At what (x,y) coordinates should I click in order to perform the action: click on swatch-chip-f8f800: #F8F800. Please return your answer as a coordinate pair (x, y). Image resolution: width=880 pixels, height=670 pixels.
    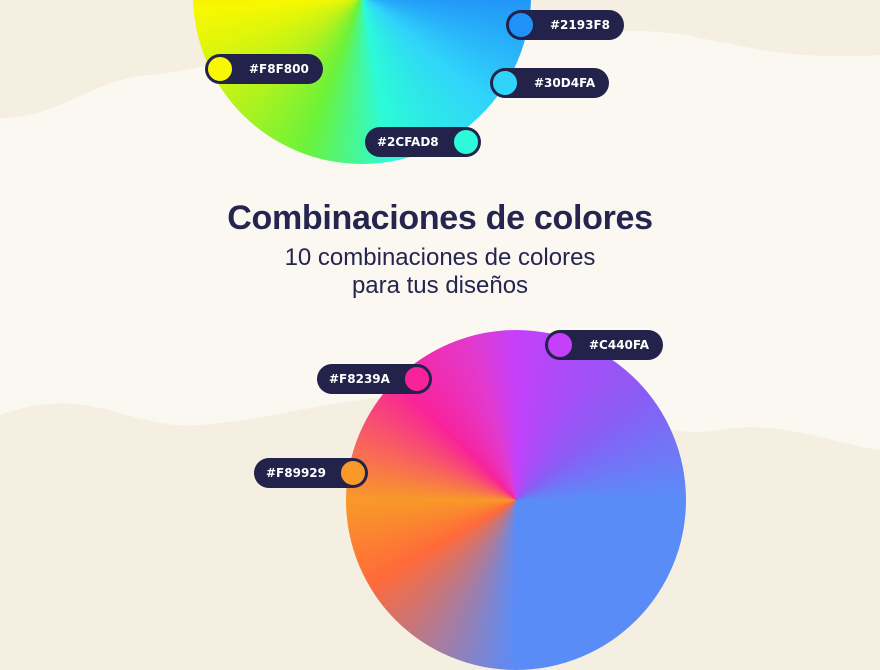
    Looking at the image, I should click on (264, 69).